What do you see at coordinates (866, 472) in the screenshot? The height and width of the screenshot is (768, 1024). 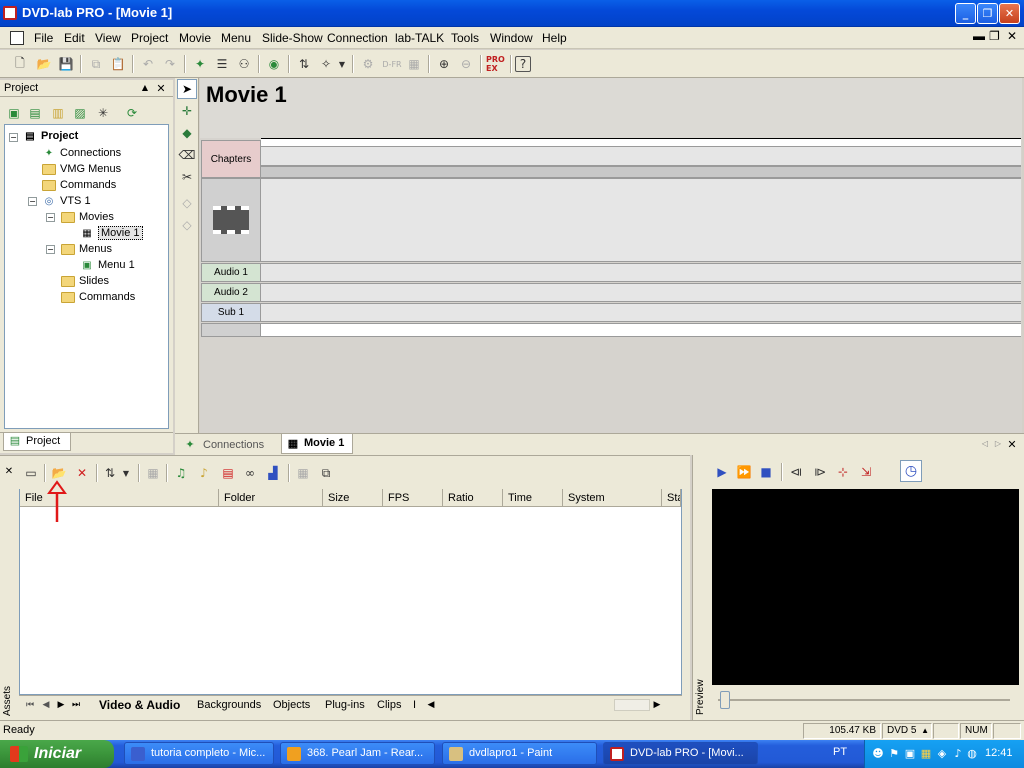 I see `mark-out-icon: ⇲` at bounding box center [866, 472].